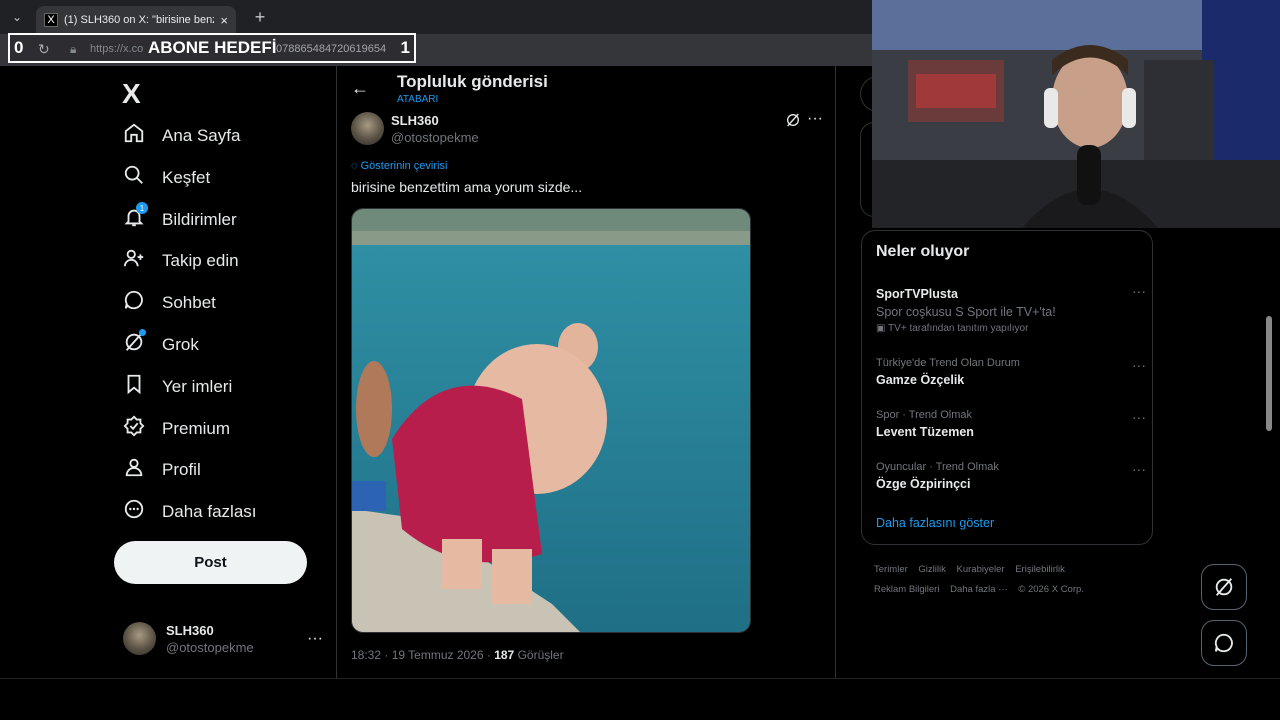 The image size is (1280, 720). I want to click on trend-context: Spor · Trend Olmak, so click(924, 415).